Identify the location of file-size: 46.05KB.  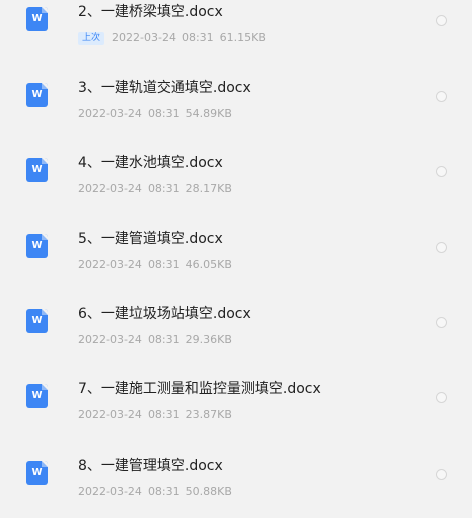
(208, 264).